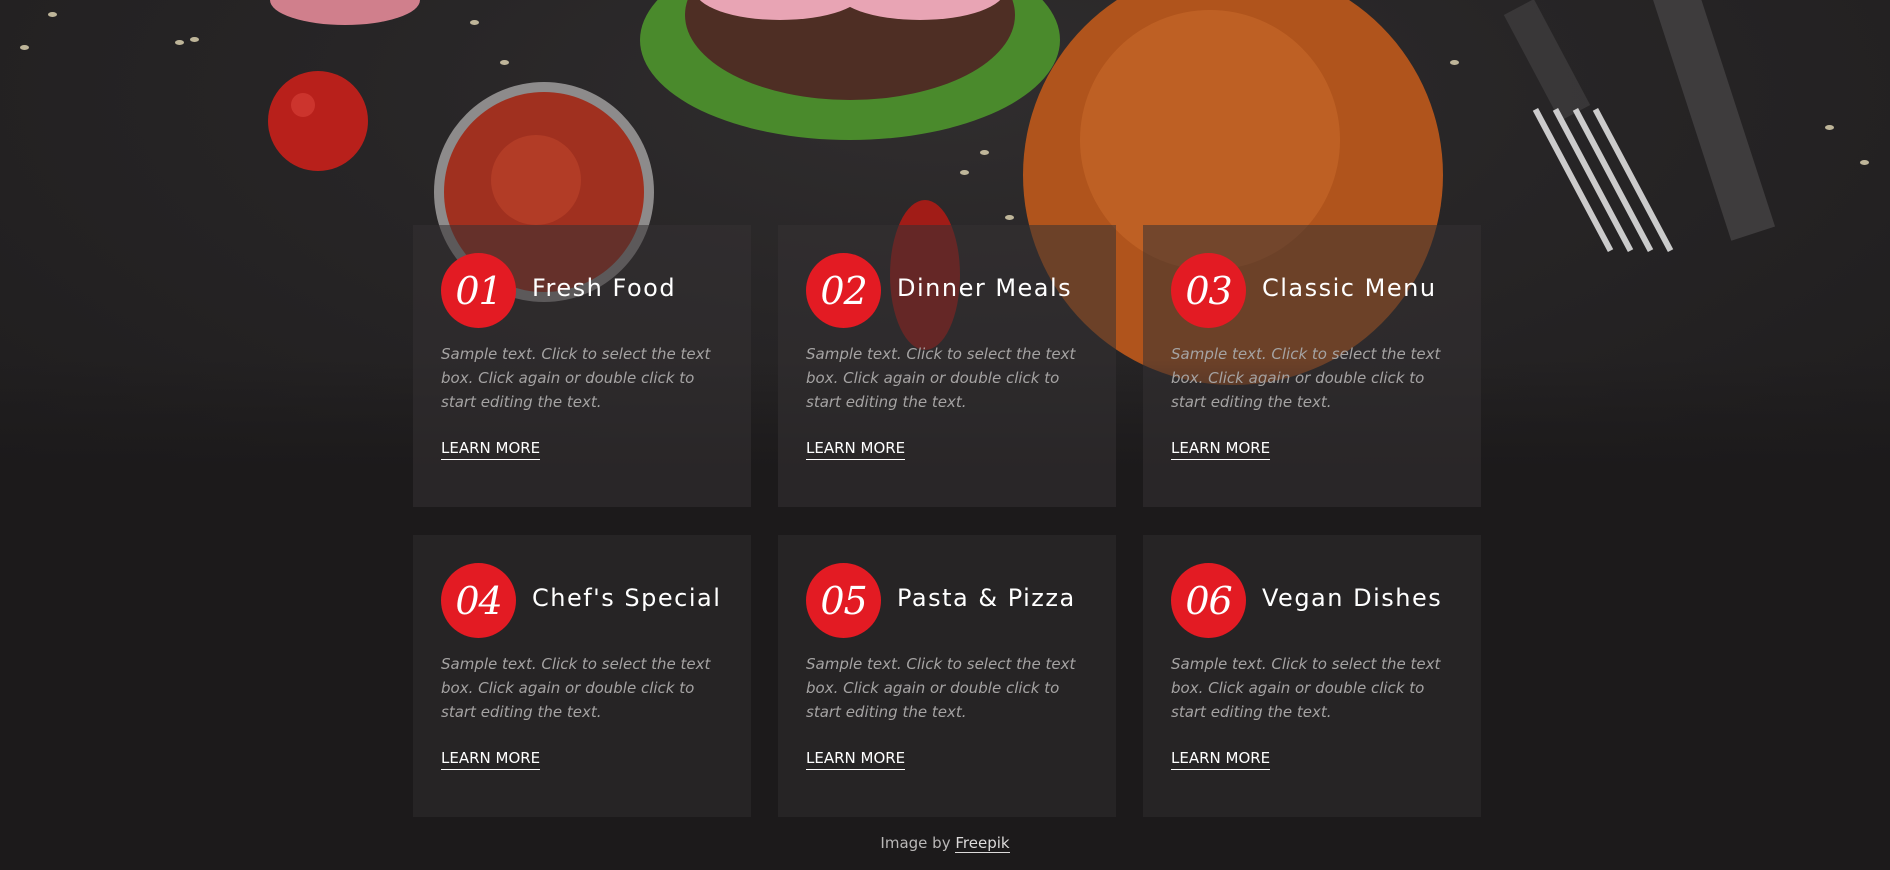  What do you see at coordinates (1352, 598) in the screenshot?
I see `card-title: Vegan Dishes` at bounding box center [1352, 598].